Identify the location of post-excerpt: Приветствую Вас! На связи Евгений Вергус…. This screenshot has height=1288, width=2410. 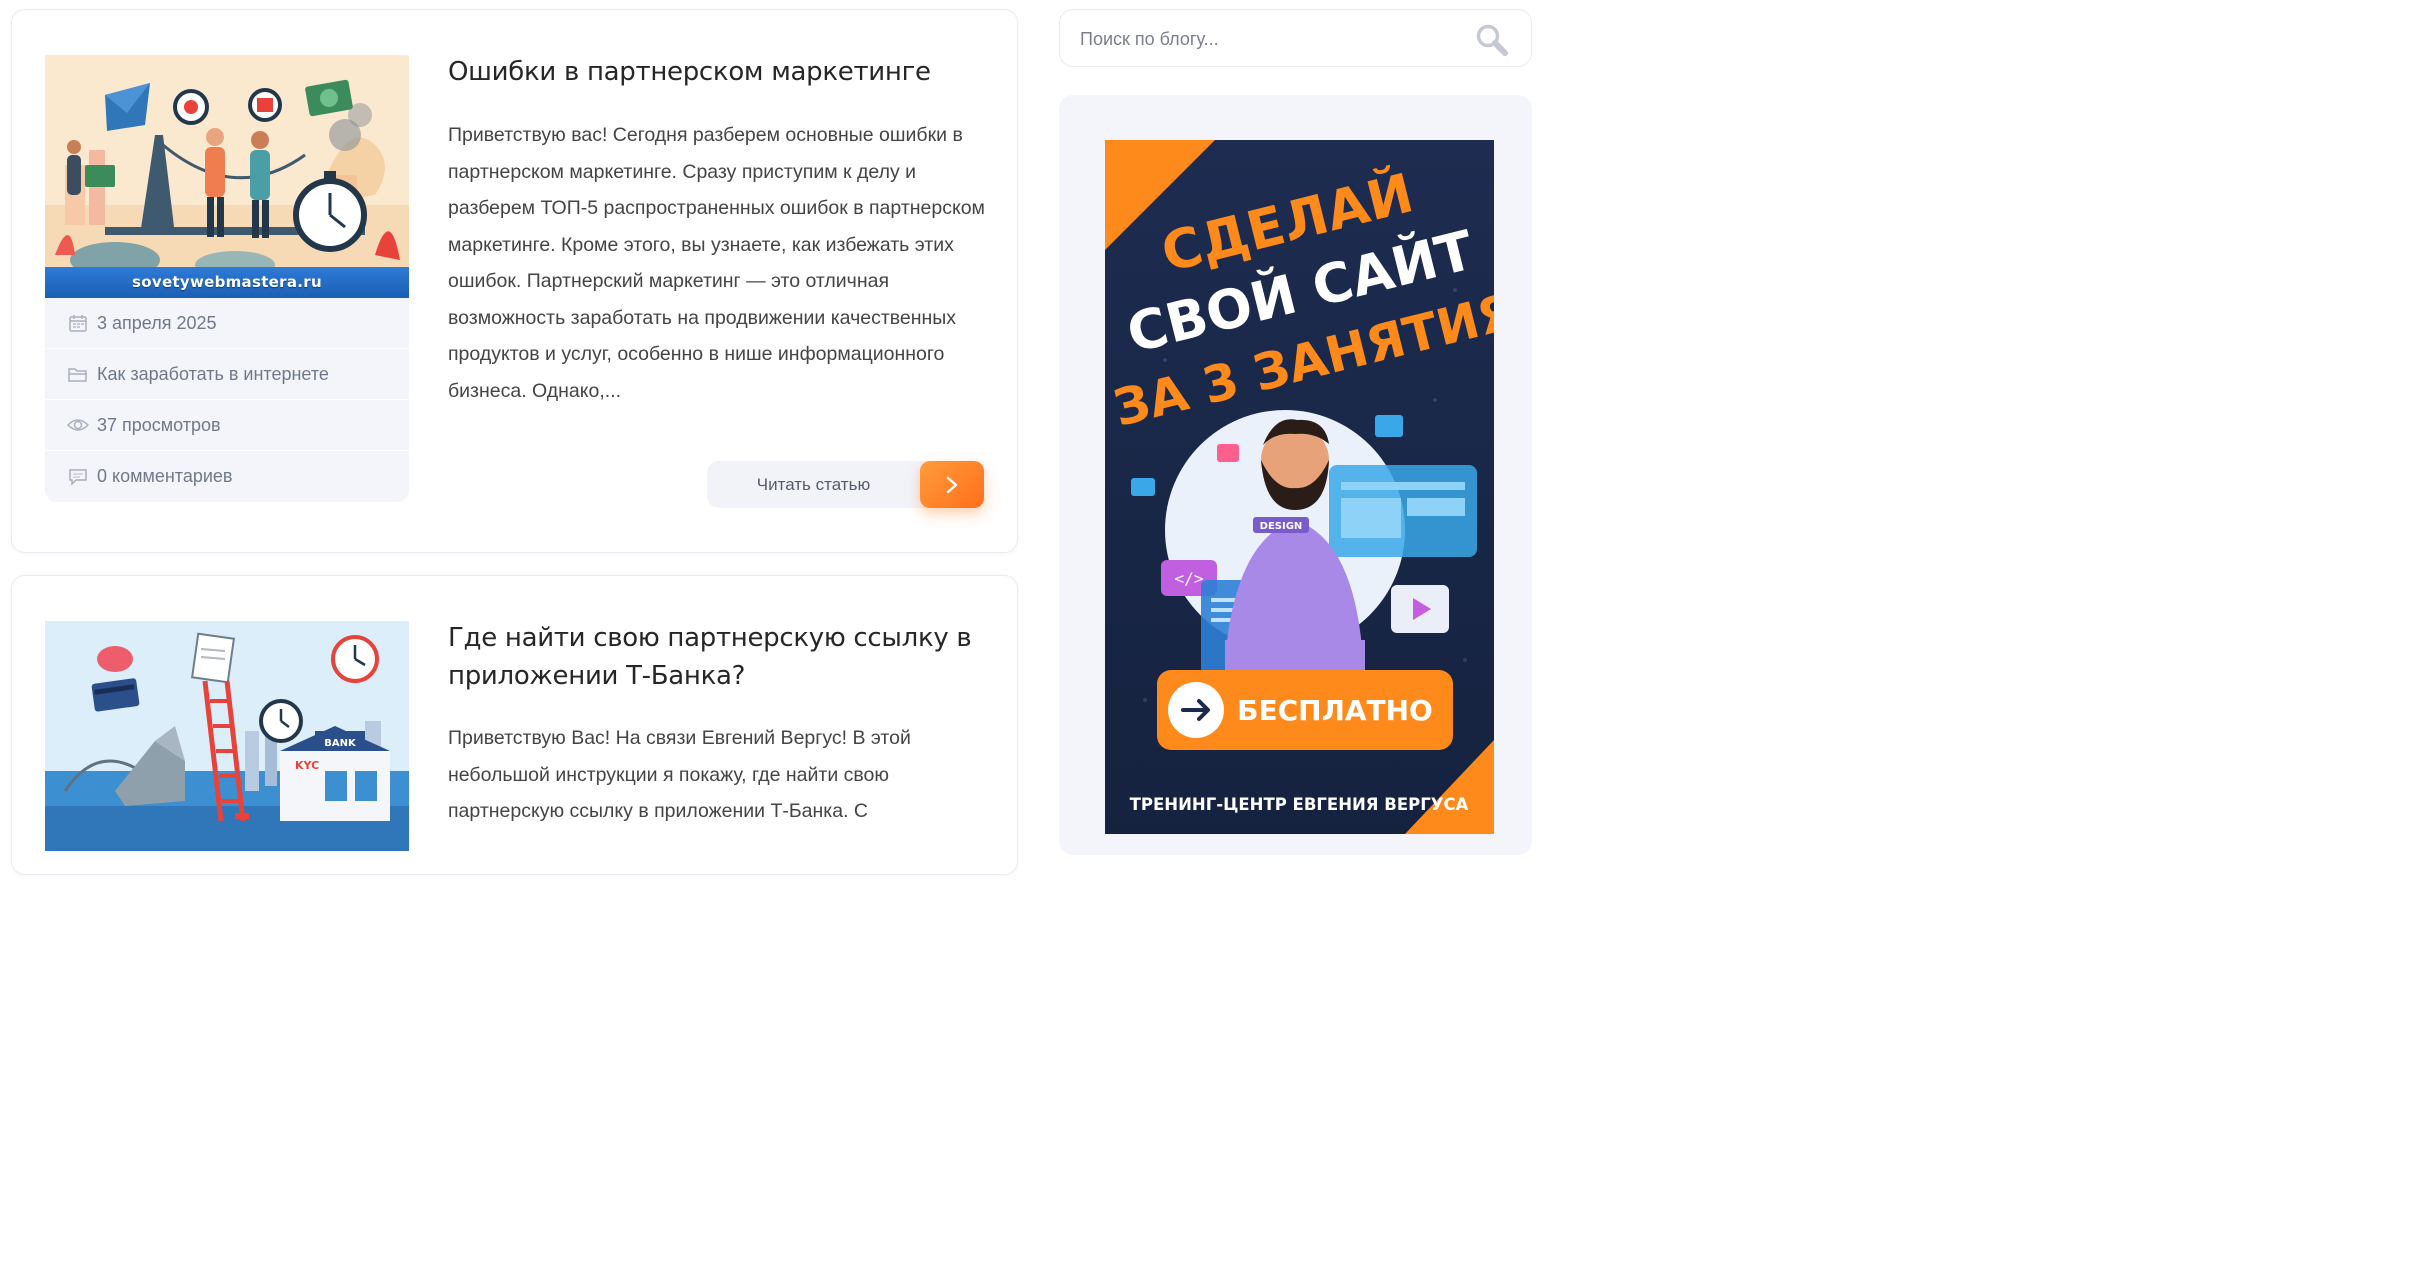
(679, 774).